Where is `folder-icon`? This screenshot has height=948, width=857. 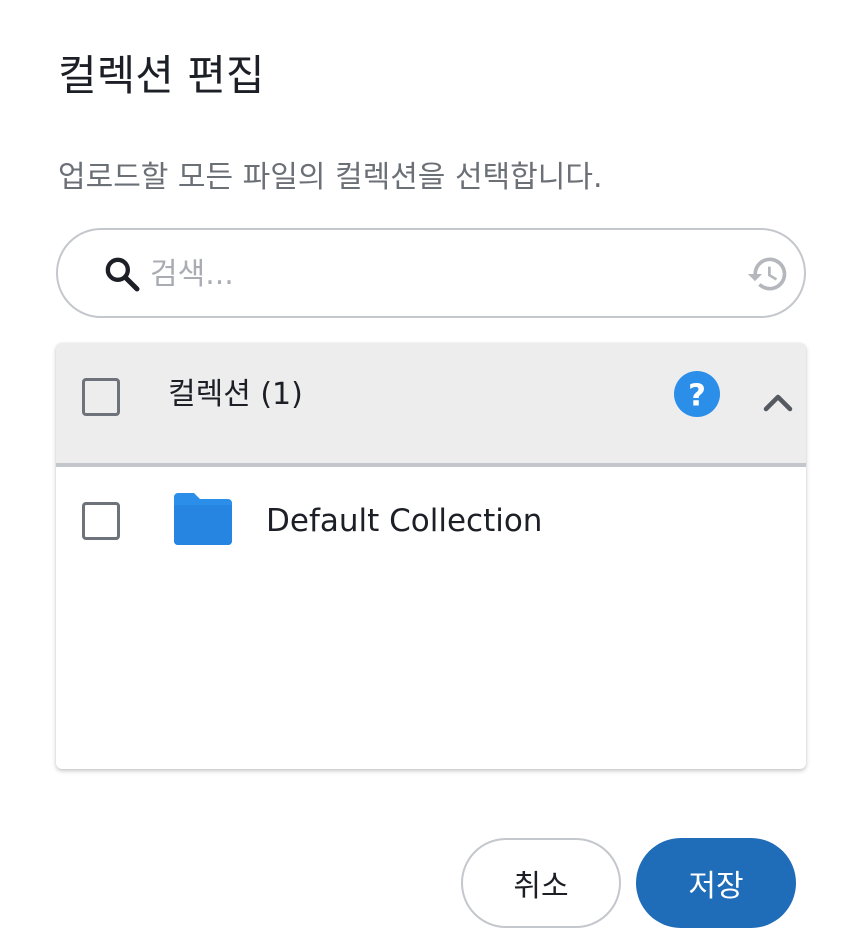
folder-icon is located at coordinates (203, 519).